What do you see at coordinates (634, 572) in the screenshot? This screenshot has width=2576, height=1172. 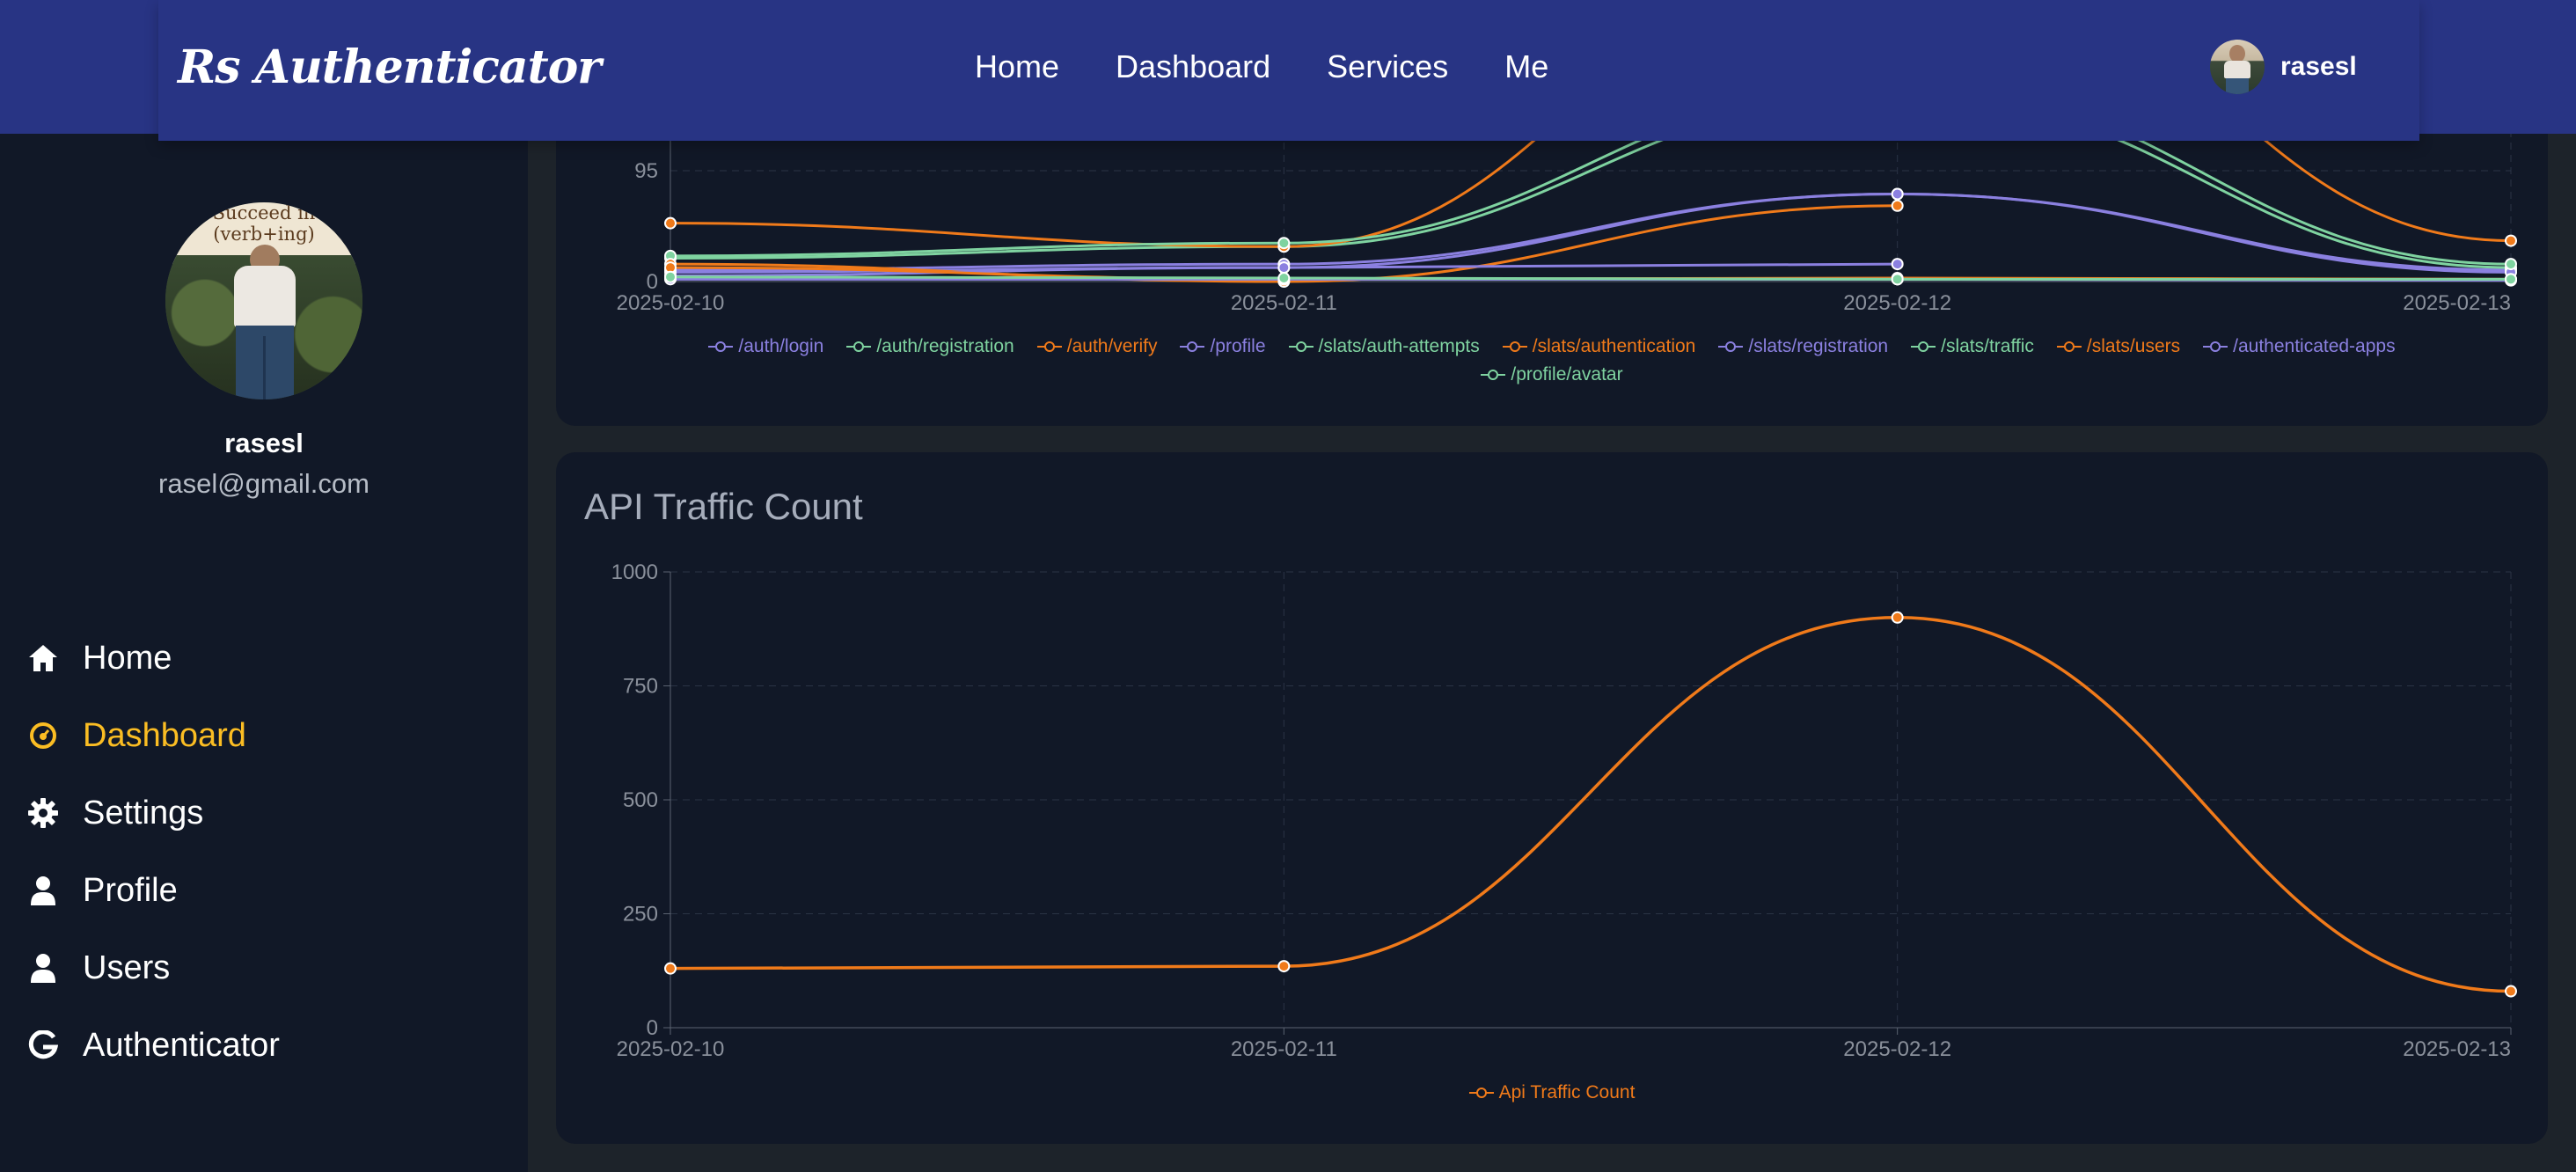 I see `y-tick-label: 1000` at bounding box center [634, 572].